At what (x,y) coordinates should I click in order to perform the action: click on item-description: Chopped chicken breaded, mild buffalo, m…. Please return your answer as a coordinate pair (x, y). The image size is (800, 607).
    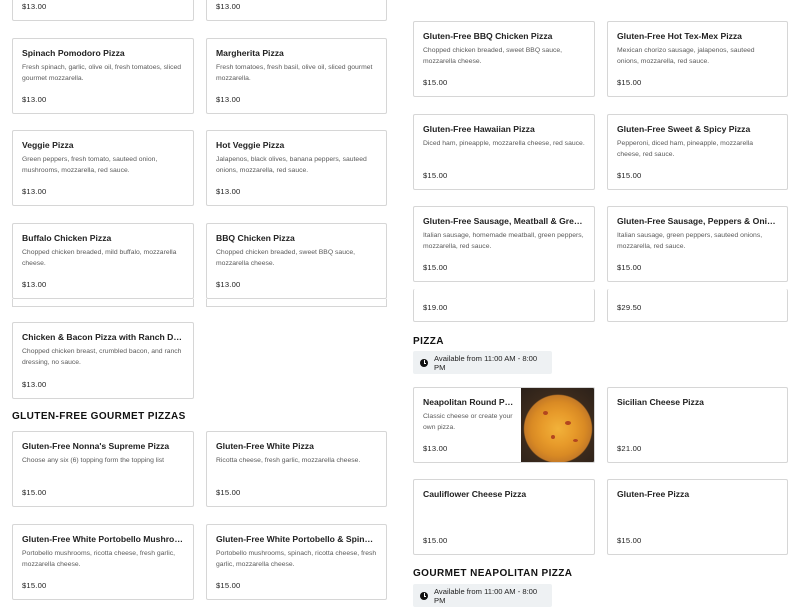
    Looking at the image, I should click on (99, 258).